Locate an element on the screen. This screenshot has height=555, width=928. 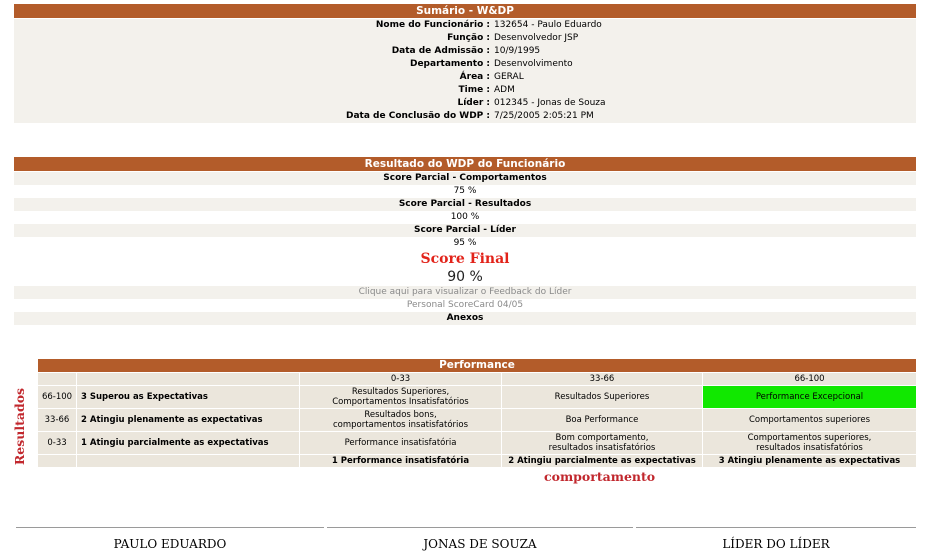
grid-cell: Boa Performance is located at coordinates (602, 420).